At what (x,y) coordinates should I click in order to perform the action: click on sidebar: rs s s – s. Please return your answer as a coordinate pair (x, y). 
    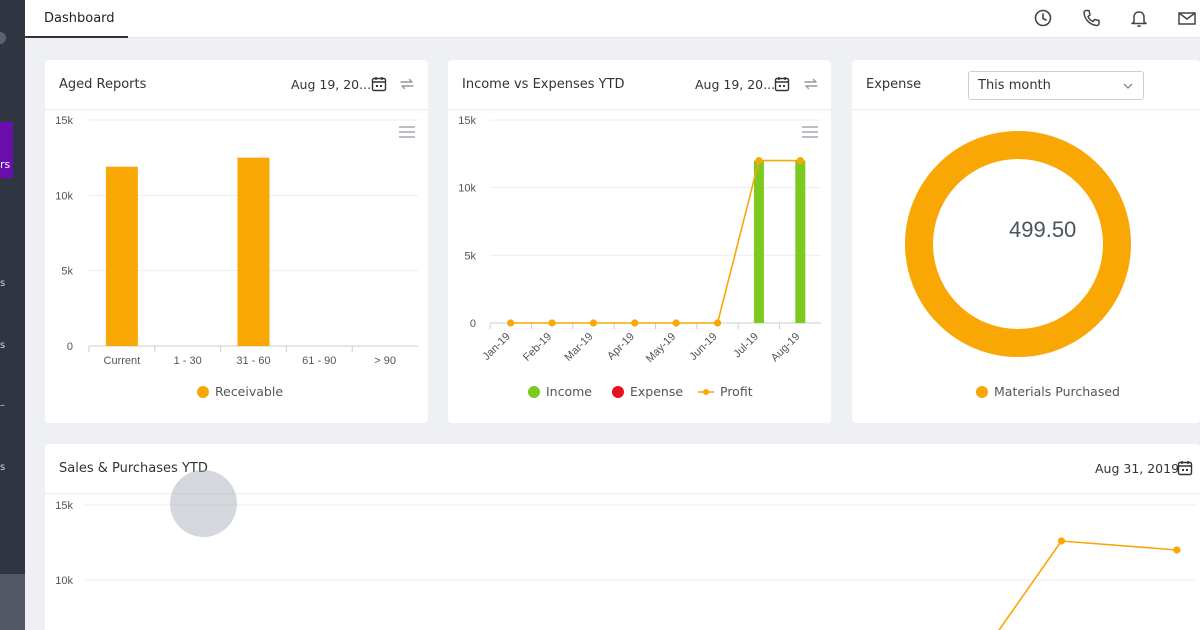
    Looking at the image, I should click on (12, 315).